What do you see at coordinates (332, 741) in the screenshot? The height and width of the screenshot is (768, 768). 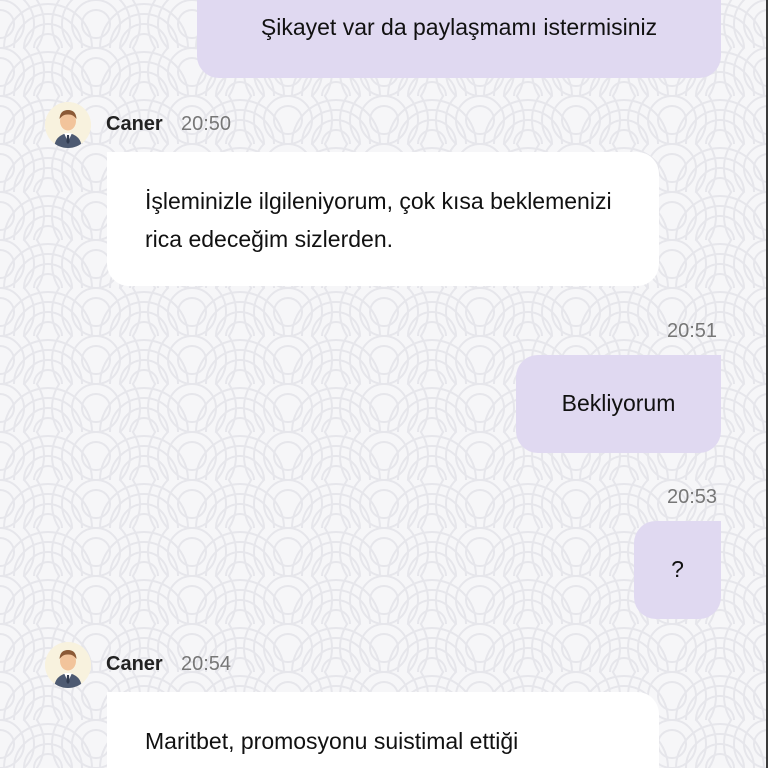 I see `message-text: Maritbet, promosyonu suistimal ettiği` at bounding box center [332, 741].